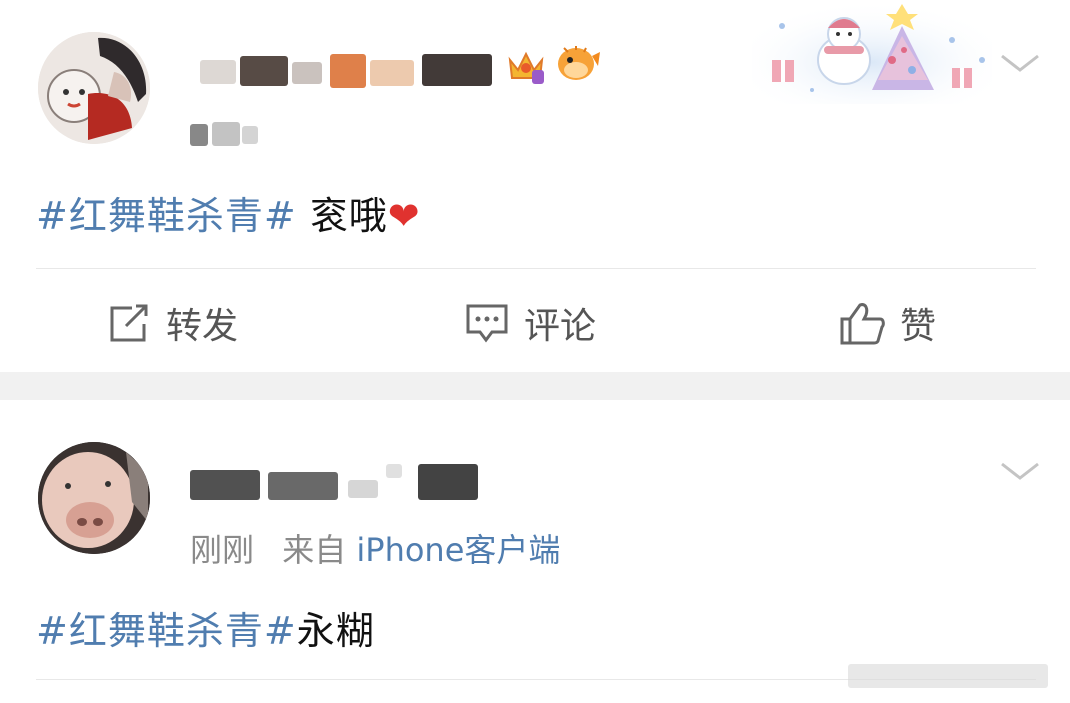 The width and height of the screenshot is (1070, 703). What do you see at coordinates (314, 550) in the screenshot?
I see `from-label: 来自` at bounding box center [314, 550].